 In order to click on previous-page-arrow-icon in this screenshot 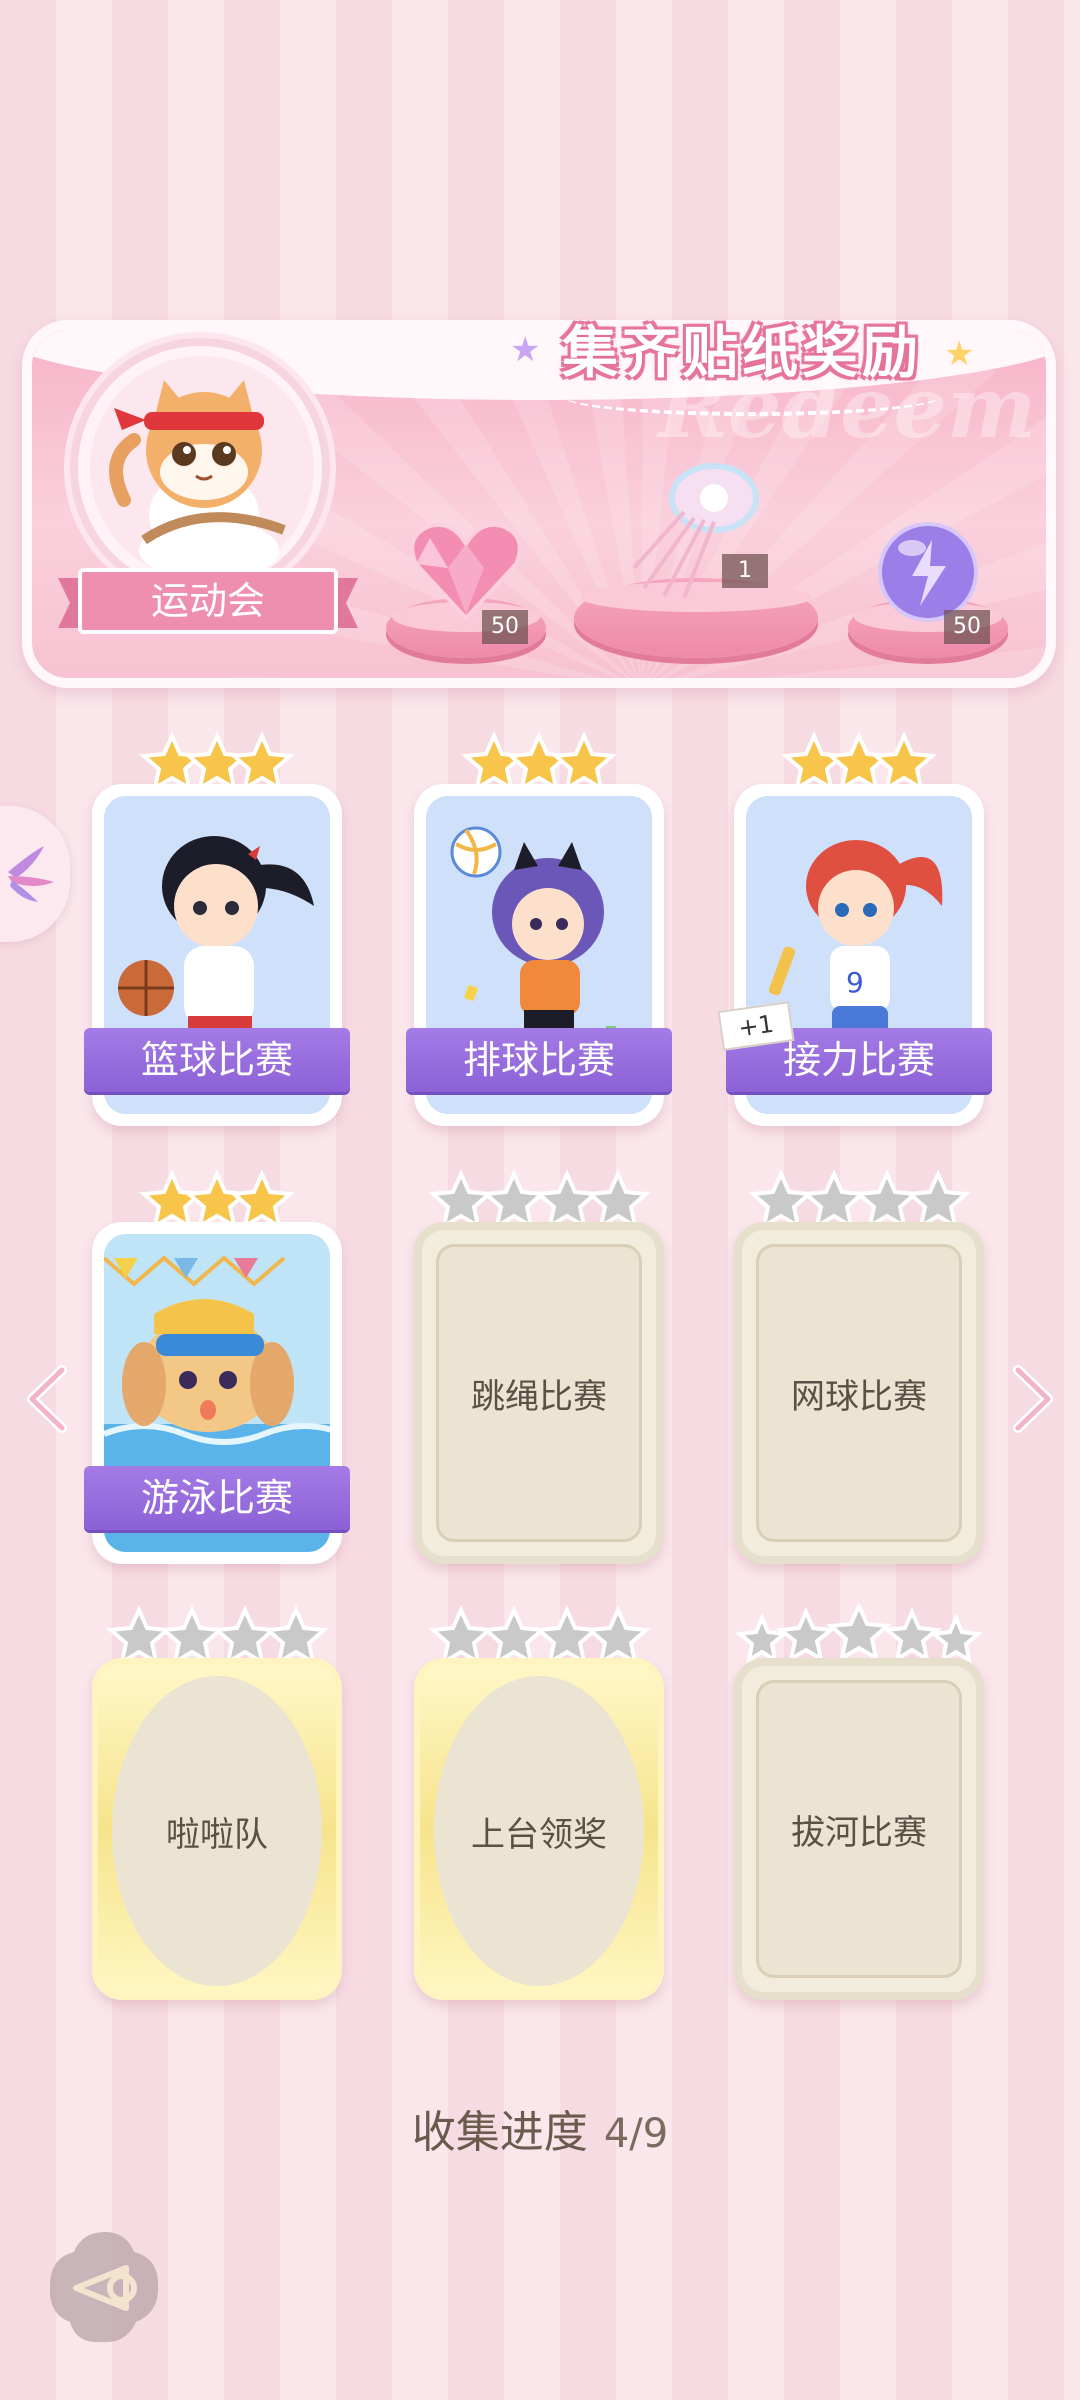, I will do `click(46, 1399)`.